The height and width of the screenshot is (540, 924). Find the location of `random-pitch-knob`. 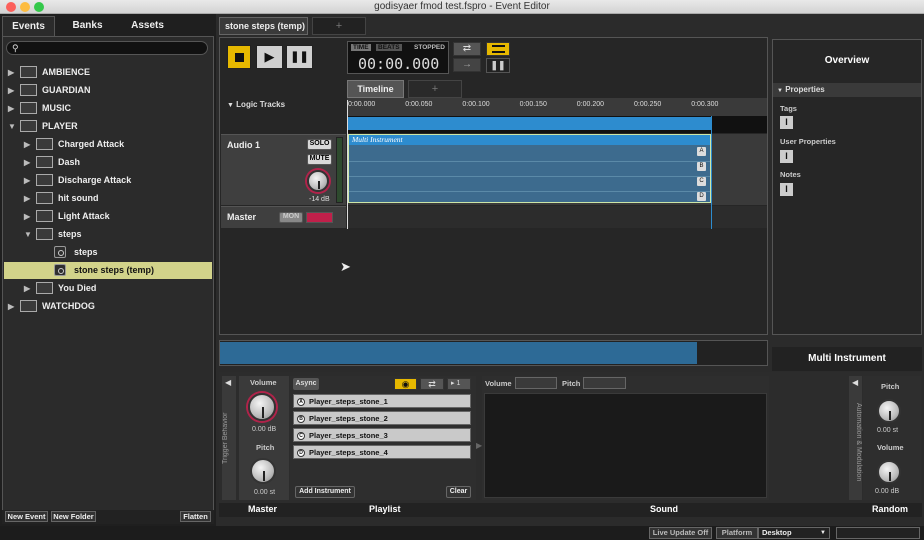

random-pitch-knob is located at coordinates (889, 411).